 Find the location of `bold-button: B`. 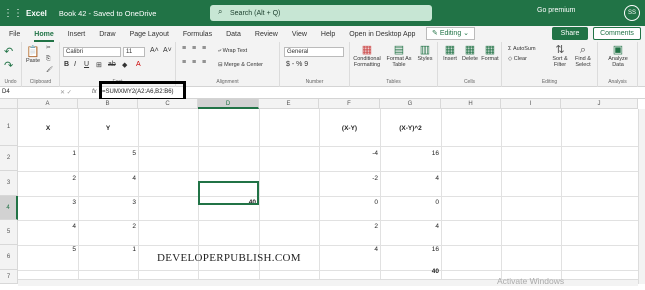

bold-button: B is located at coordinates (66, 64).